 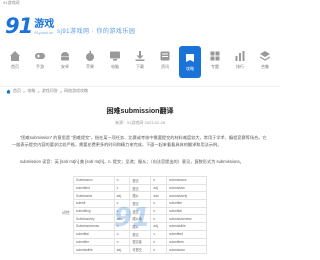 I want to click on table-cell: 顺从, so click(x=140, y=196).